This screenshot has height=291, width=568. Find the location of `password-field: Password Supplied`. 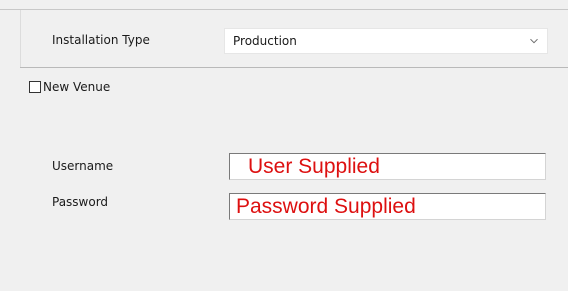

password-field: Password Supplied is located at coordinates (387, 206).